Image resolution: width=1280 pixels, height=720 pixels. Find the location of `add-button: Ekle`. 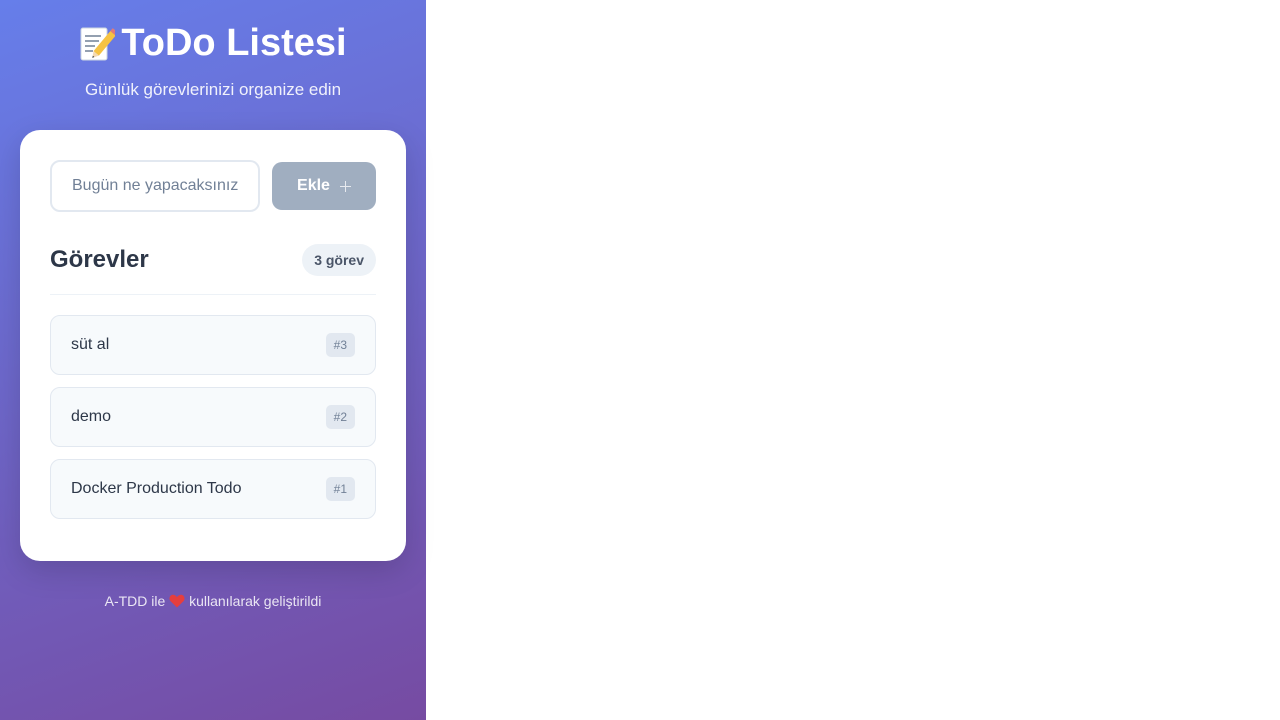

add-button: Ekle is located at coordinates (324, 186).